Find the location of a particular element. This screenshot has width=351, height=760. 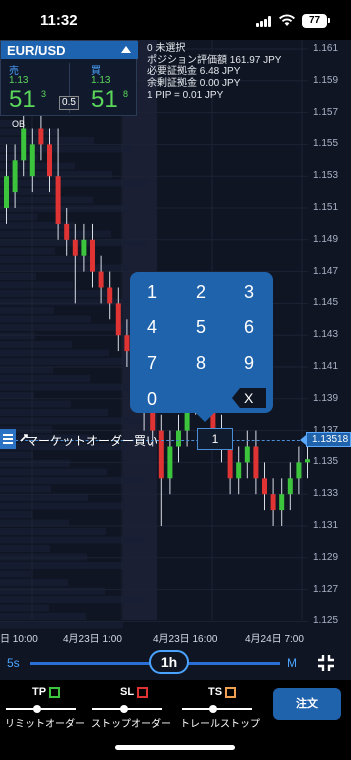

position-valuation: ポジション評価額 161.97 JPY is located at coordinates (214, 60).